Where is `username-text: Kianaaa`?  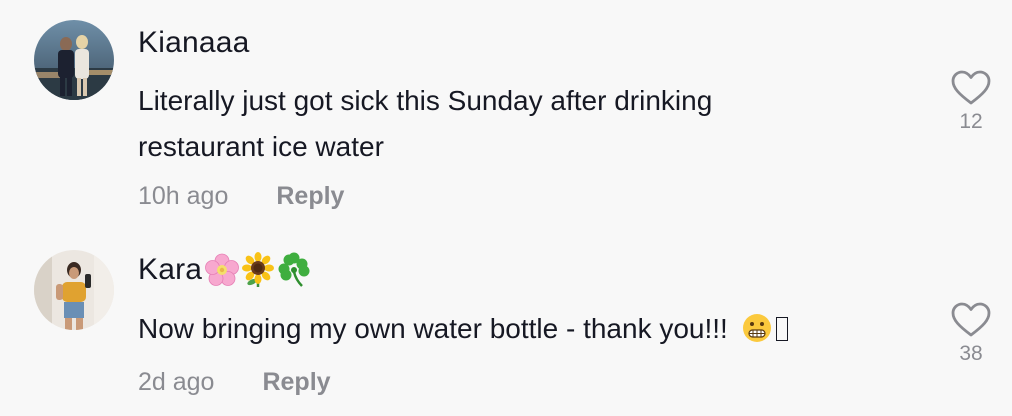
username-text: Kianaaa is located at coordinates (194, 43).